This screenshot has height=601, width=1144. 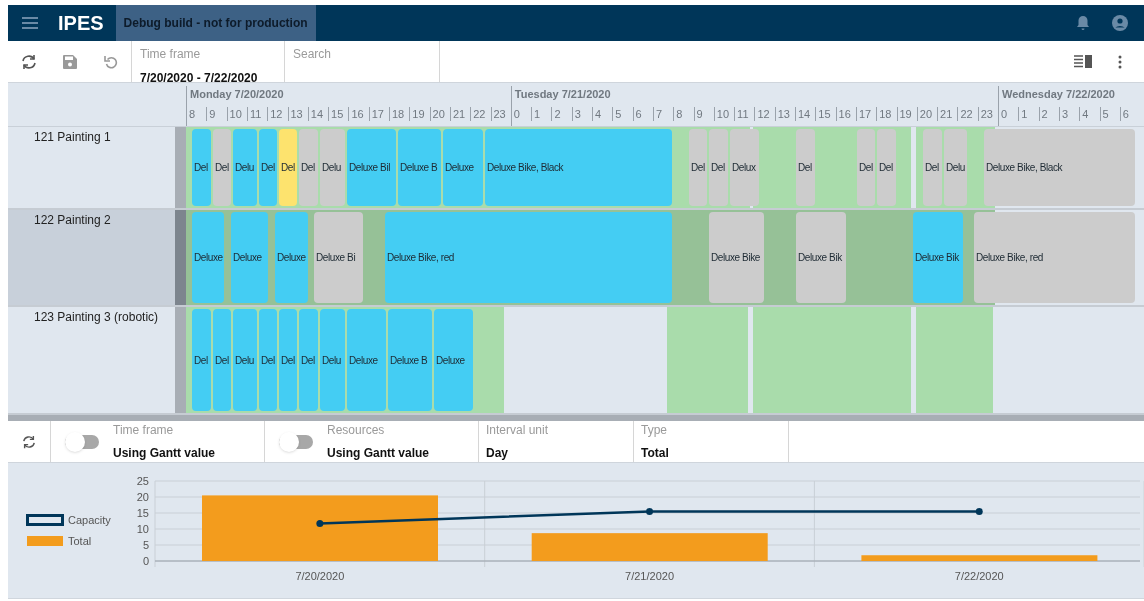 What do you see at coordinates (142, 481) in the screenshot?
I see `y-tick-label: 25` at bounding box center [142, 481].